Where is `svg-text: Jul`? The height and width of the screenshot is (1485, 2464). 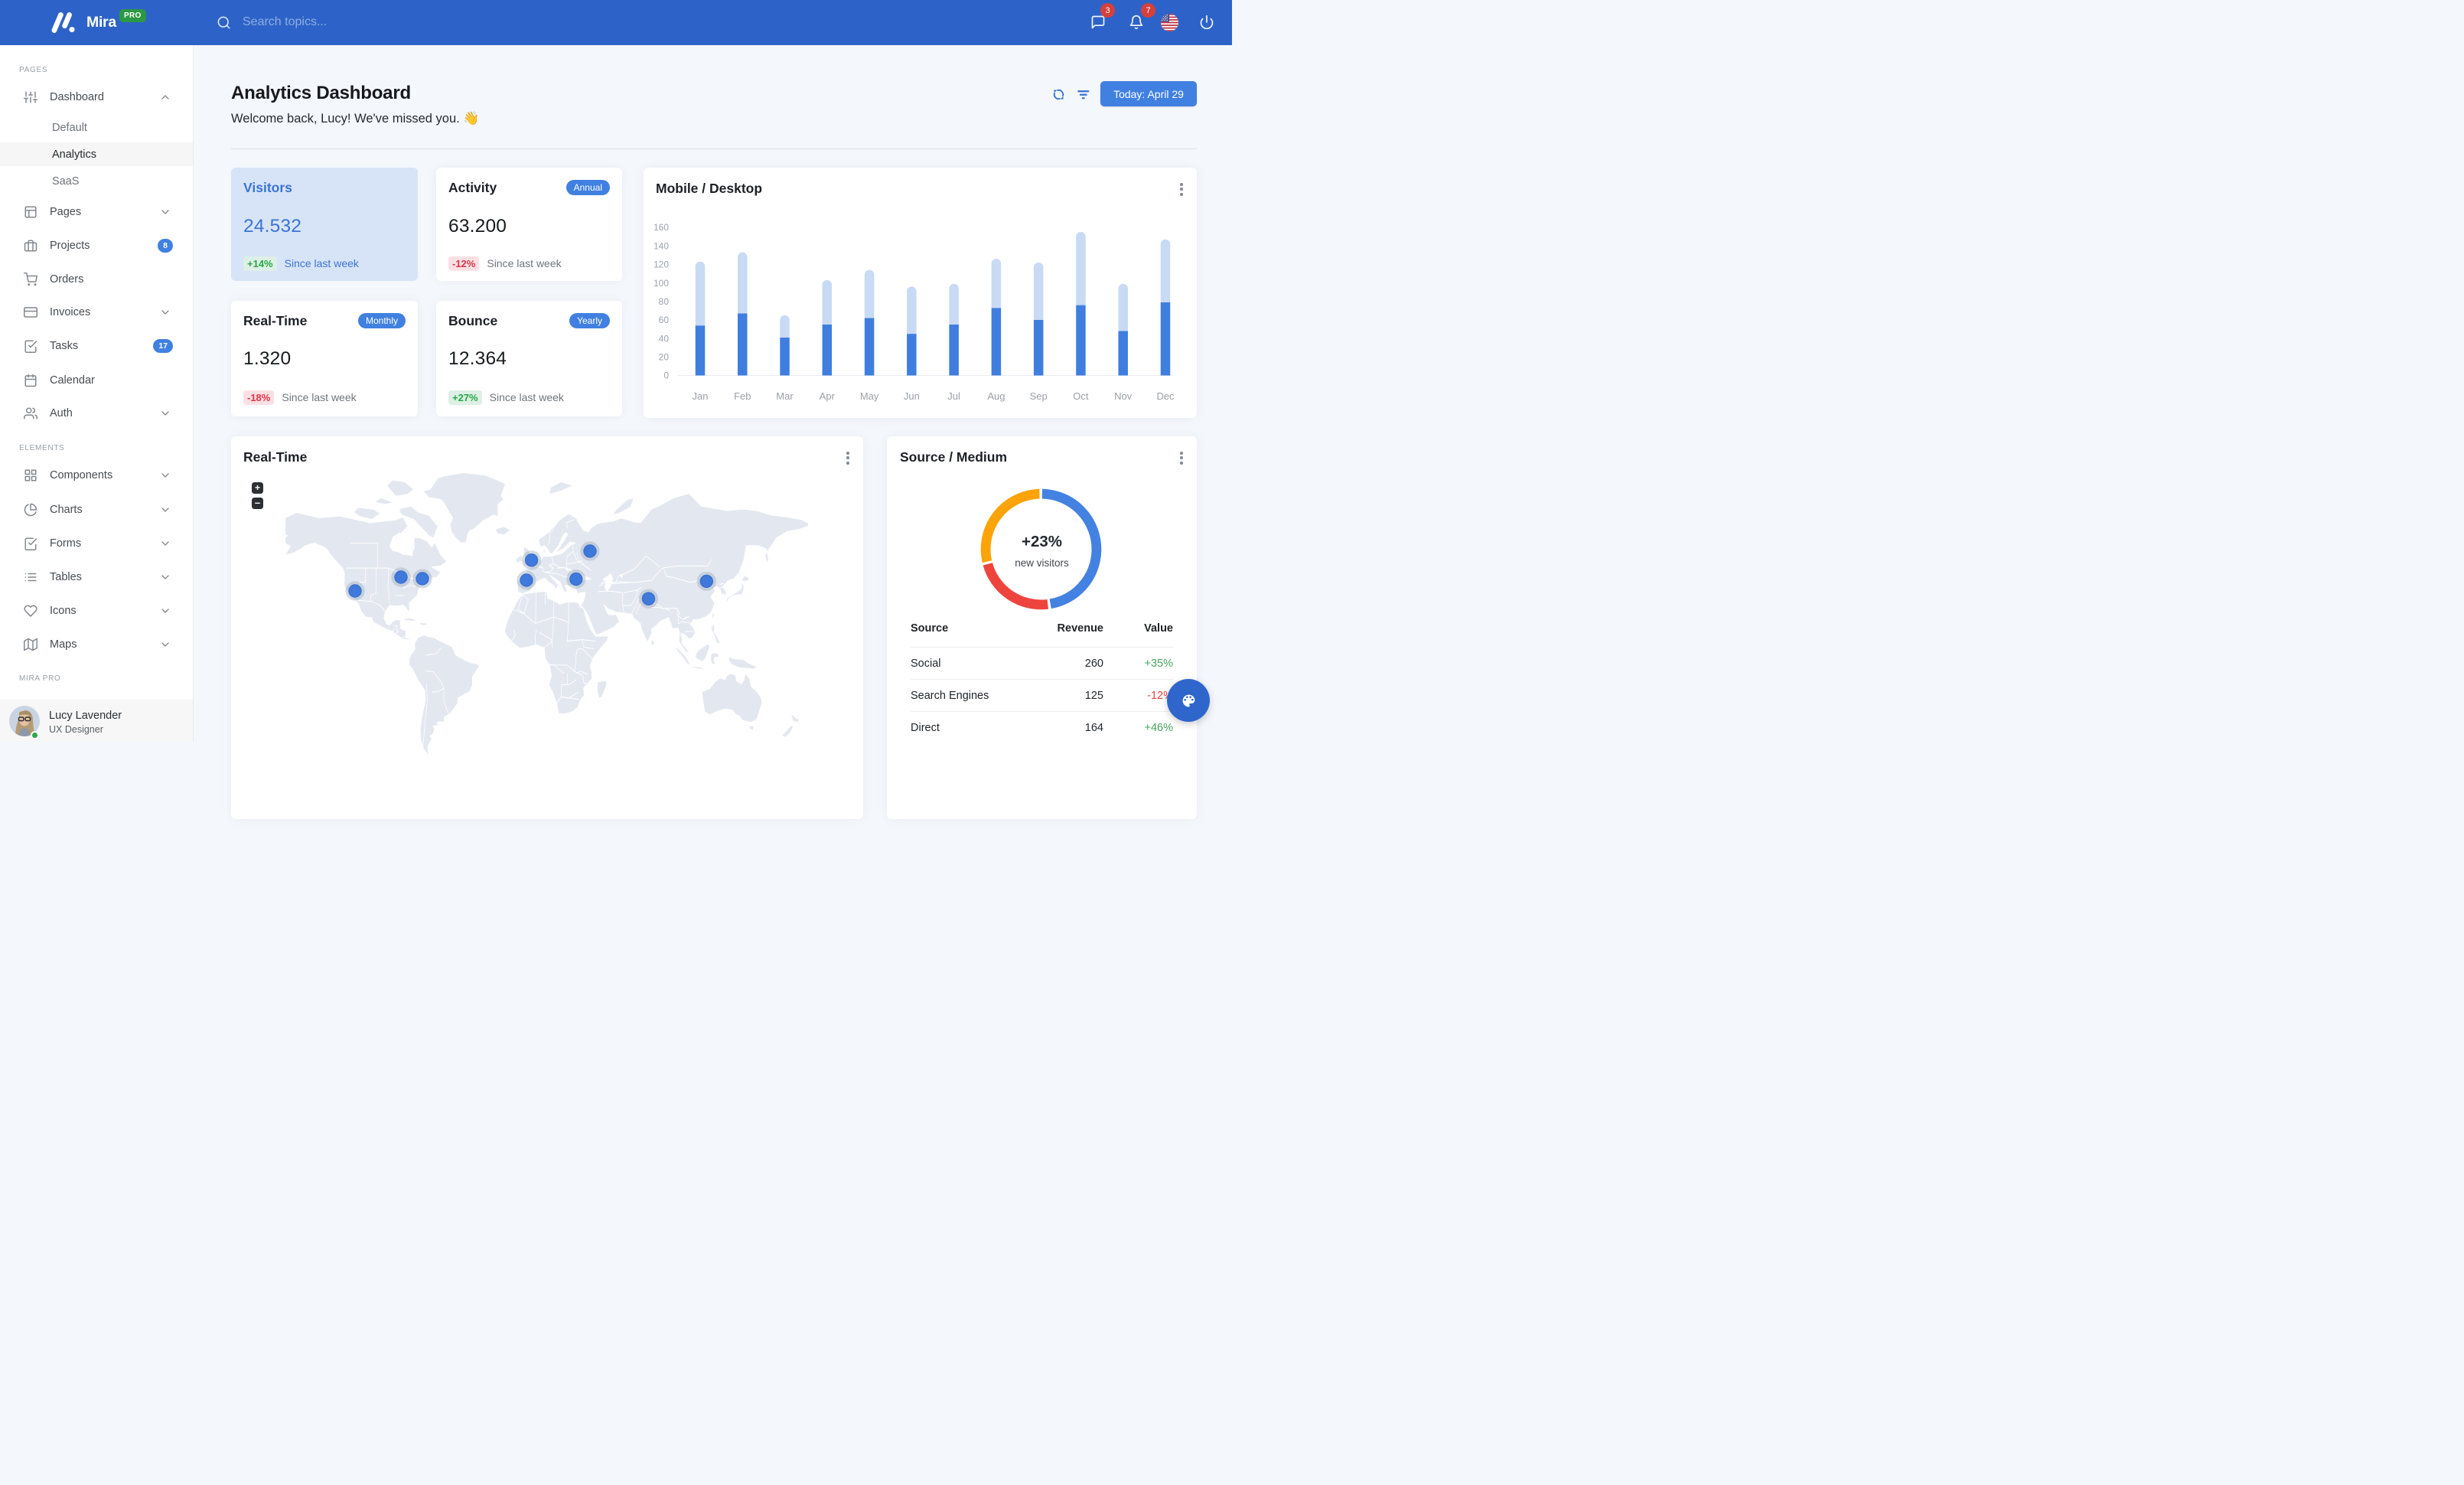 svg-text: Jul is located at coordinates (954, 396).